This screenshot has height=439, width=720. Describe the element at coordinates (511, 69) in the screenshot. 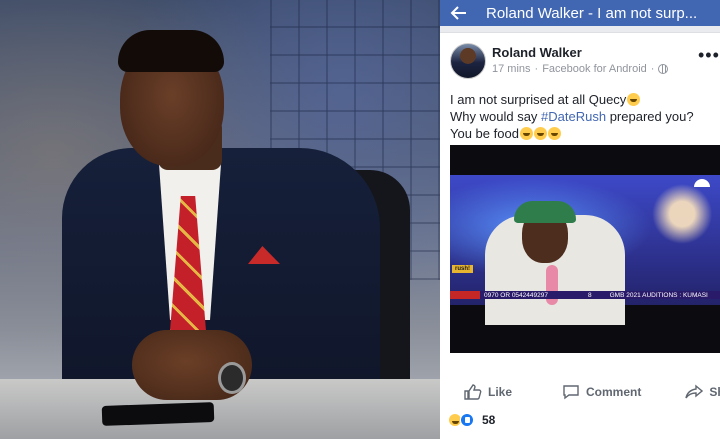

I see `post-time: 17 mins` at that location.